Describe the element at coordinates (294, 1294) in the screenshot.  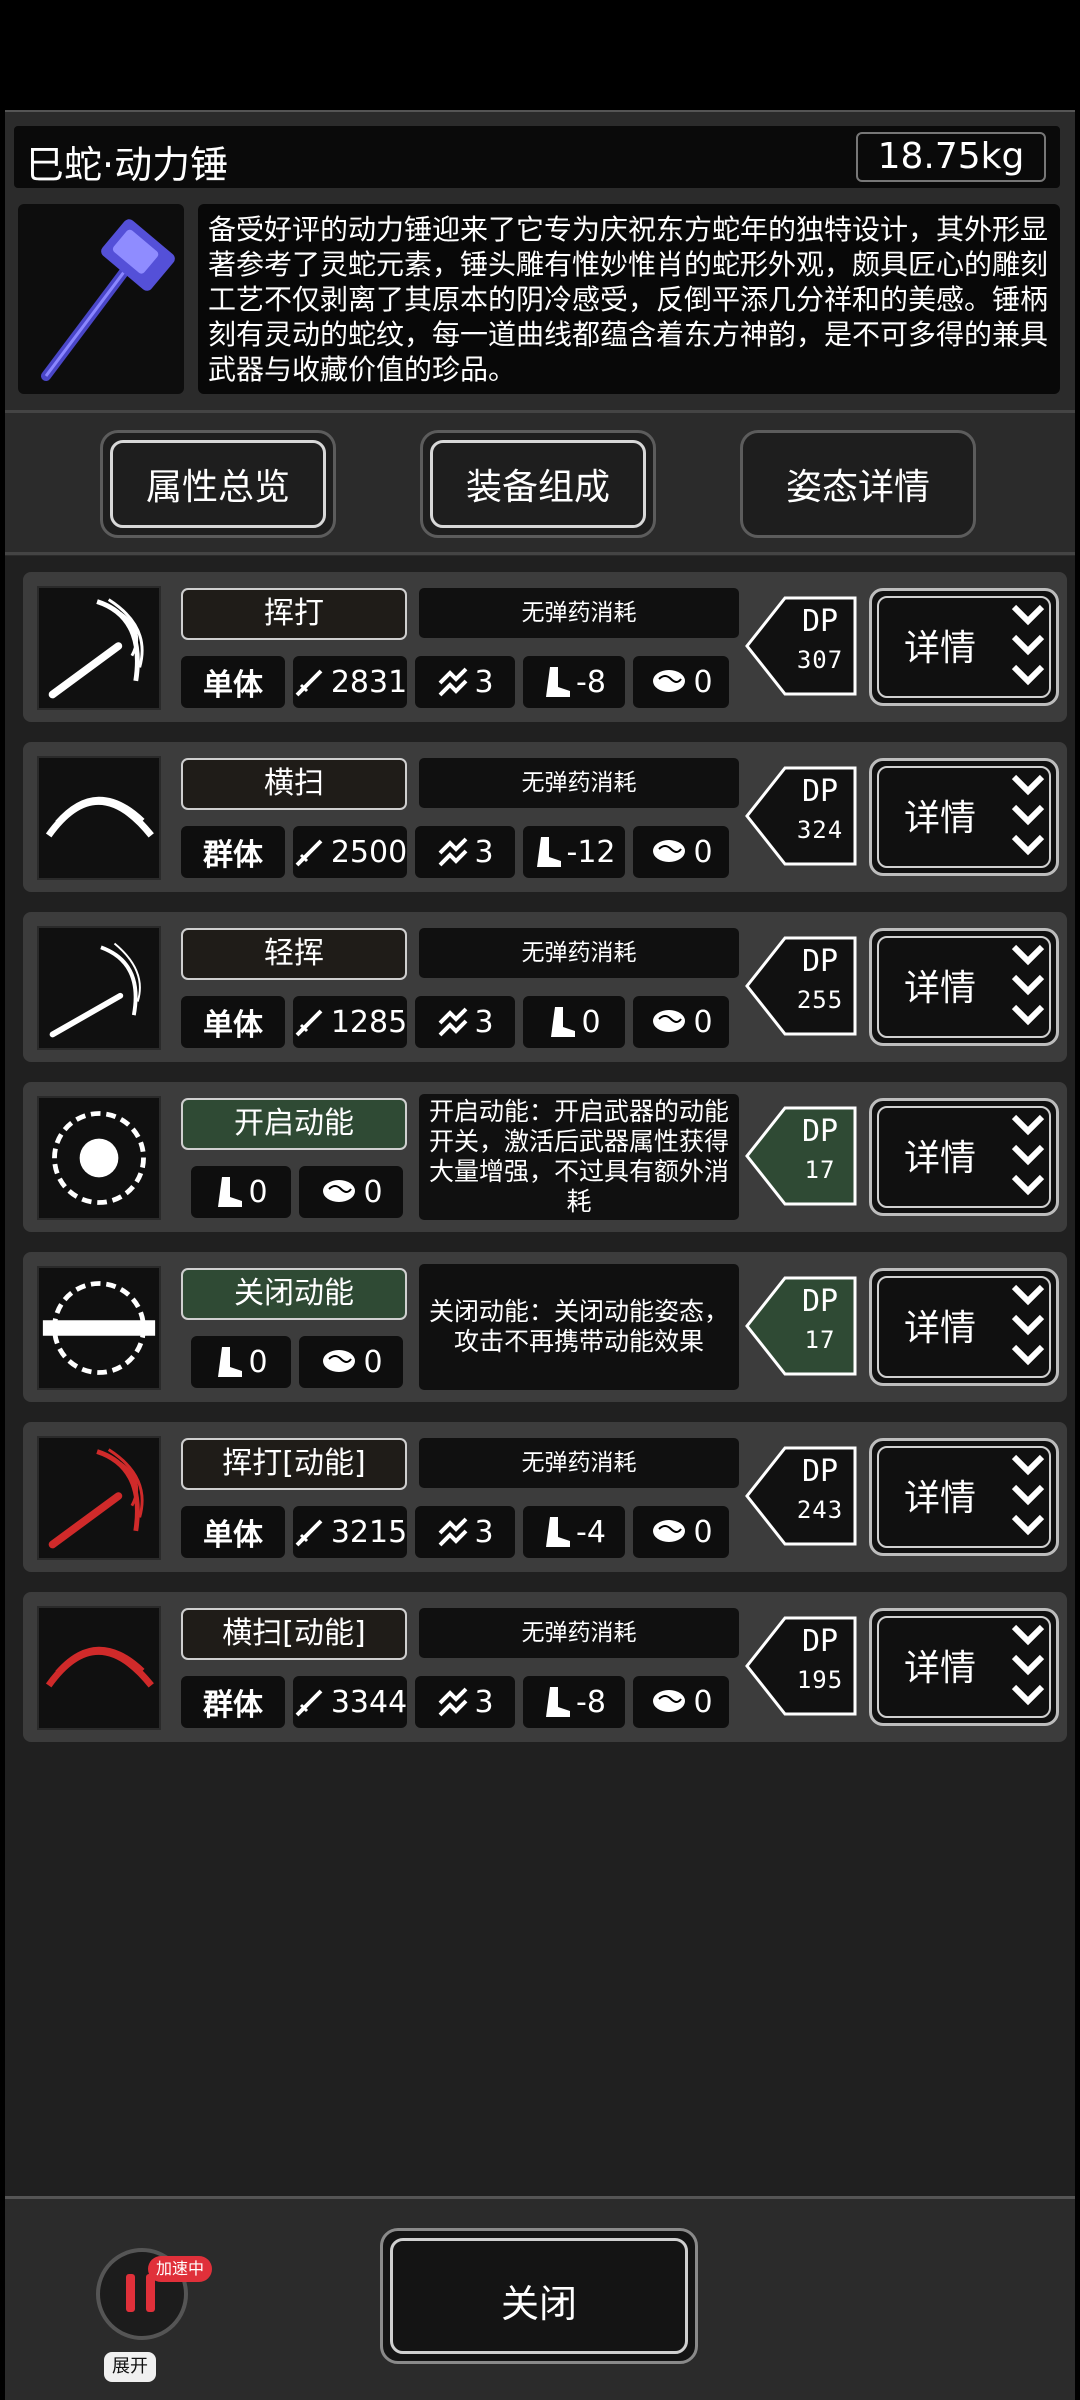
I see `skill-name-button: 关闭动能` at that location.